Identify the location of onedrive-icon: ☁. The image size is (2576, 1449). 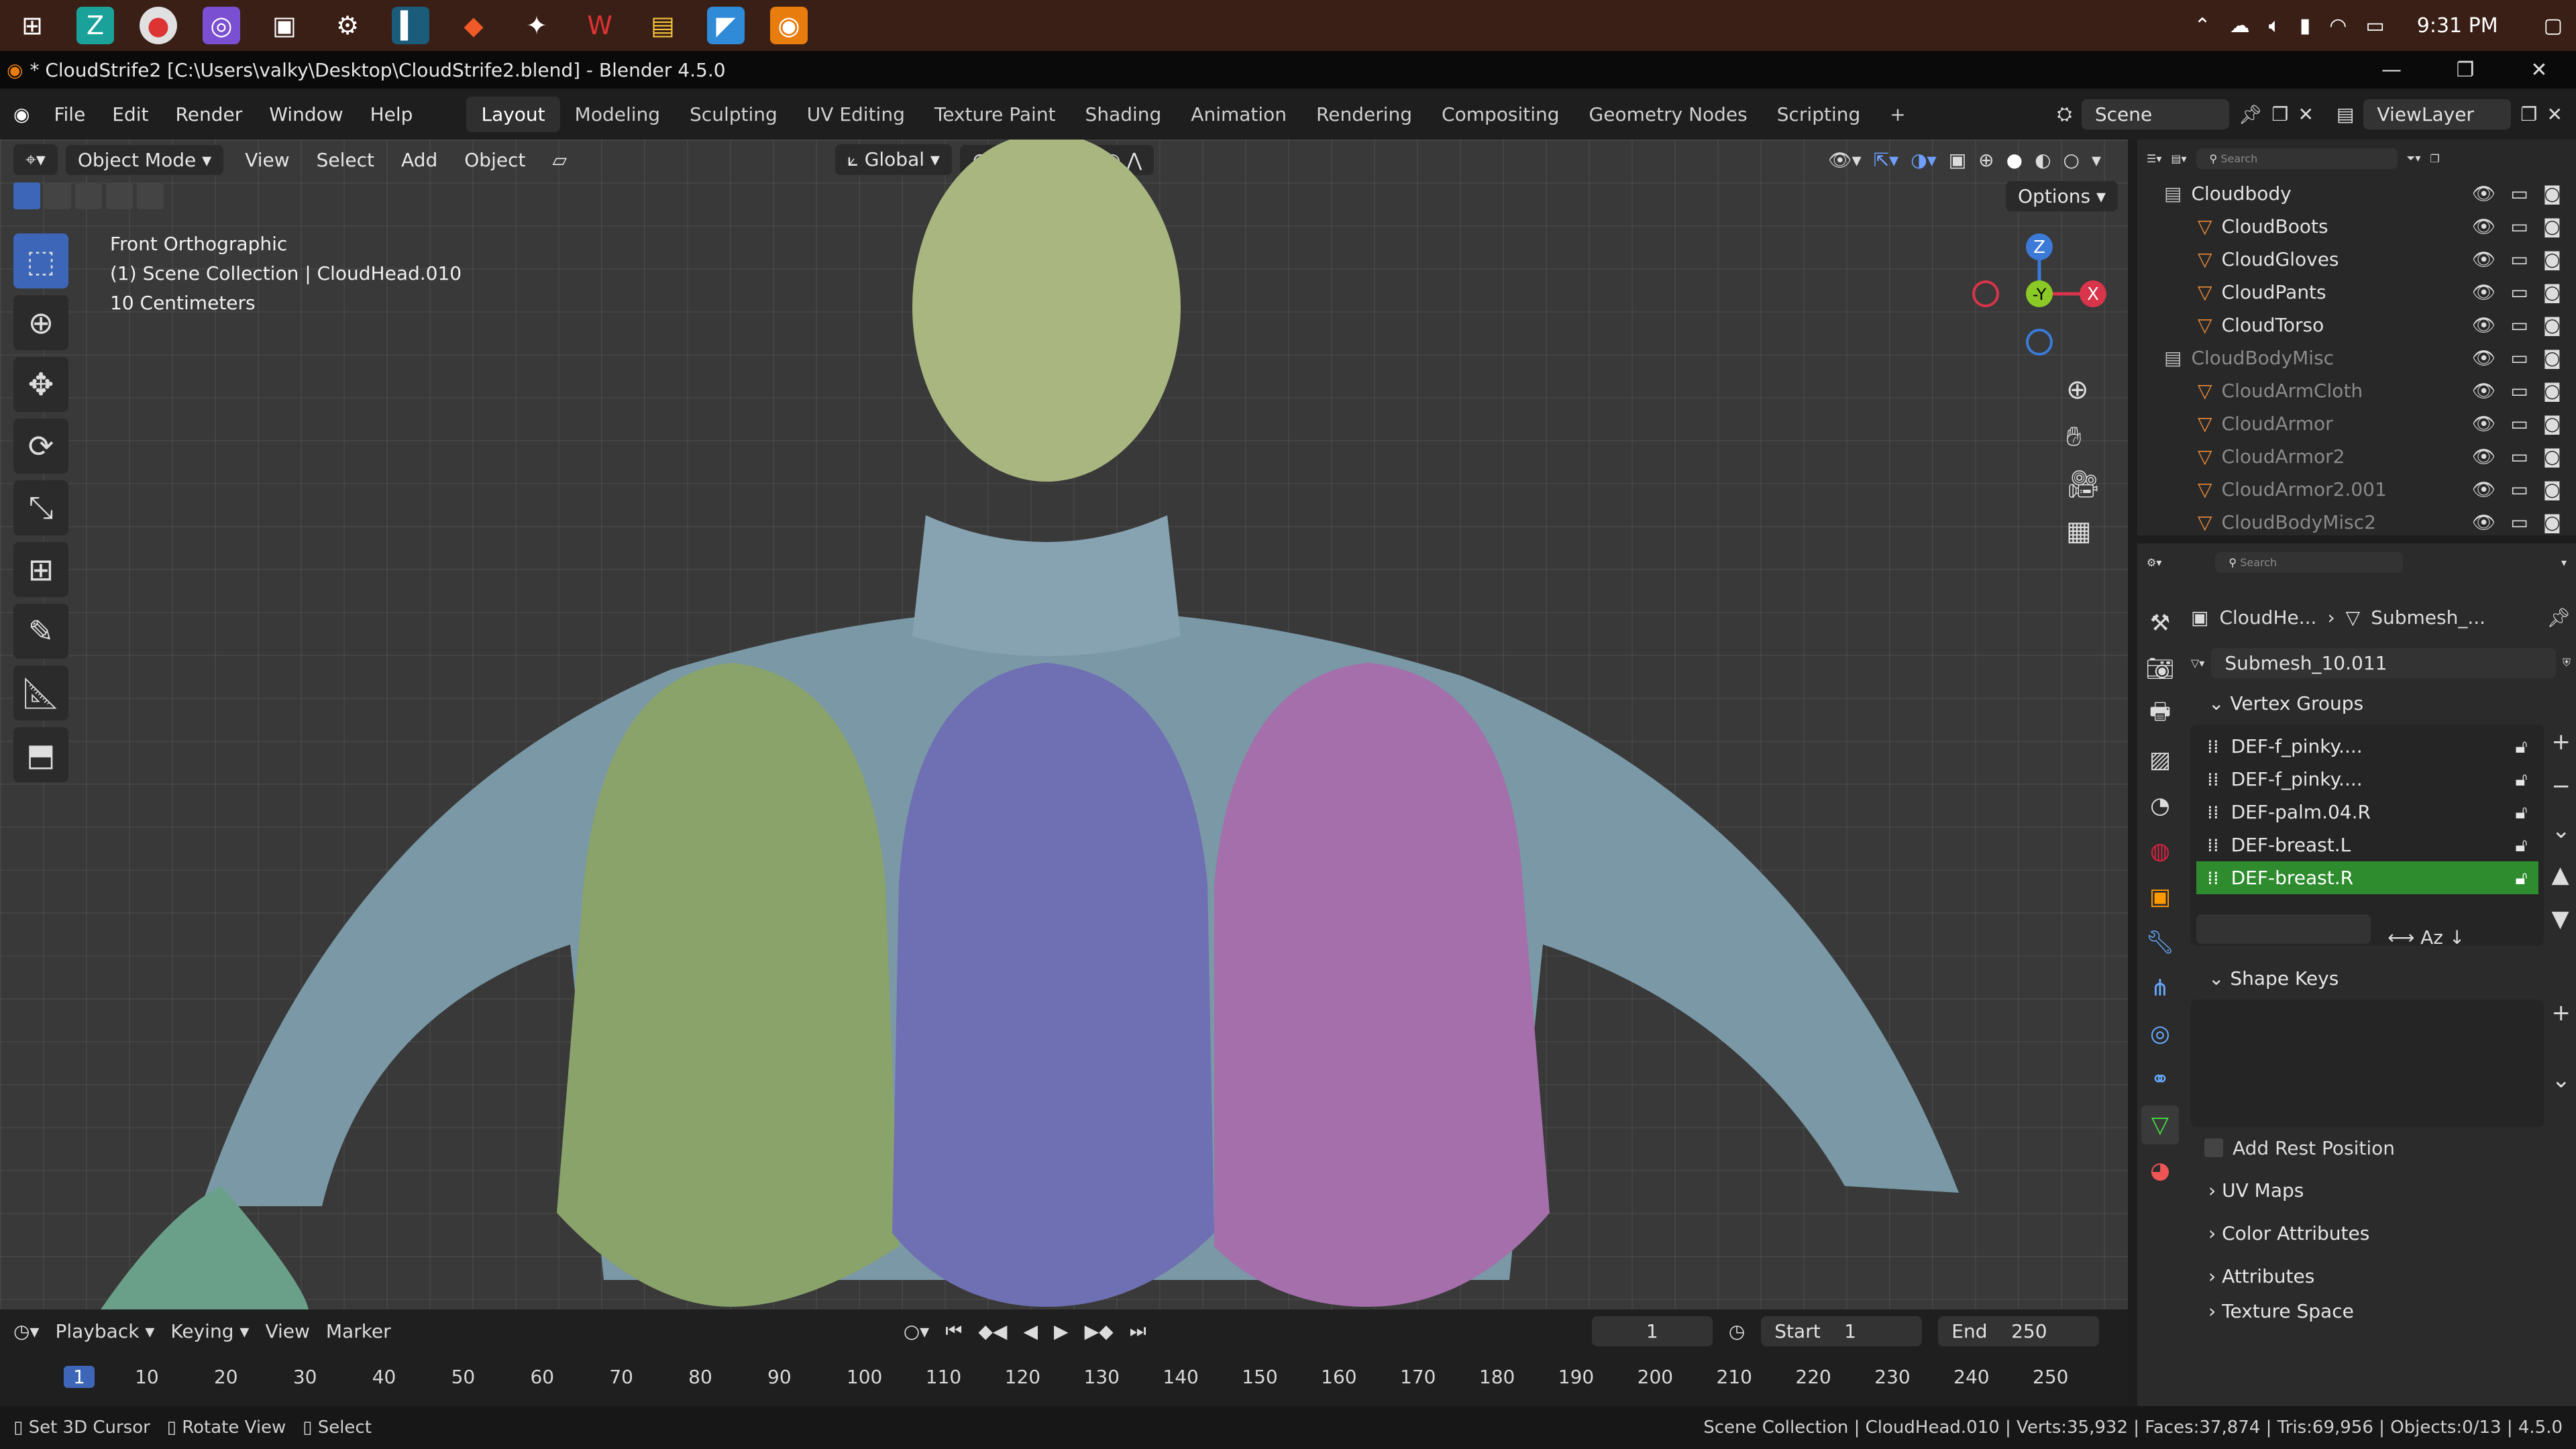
(2240, 26).